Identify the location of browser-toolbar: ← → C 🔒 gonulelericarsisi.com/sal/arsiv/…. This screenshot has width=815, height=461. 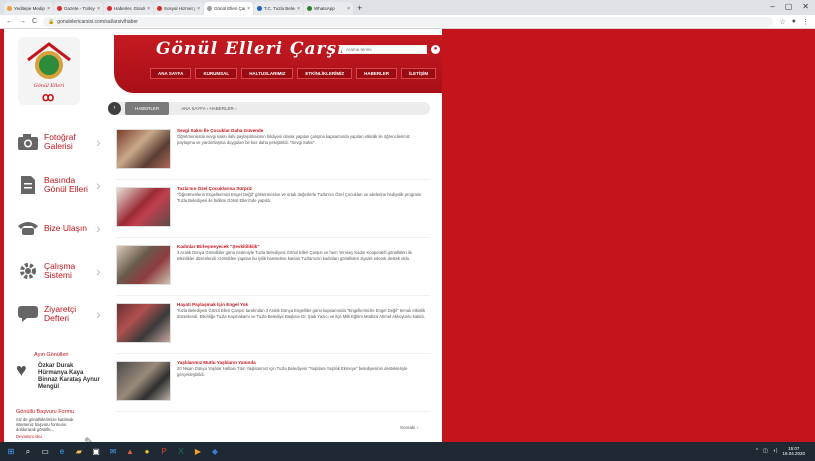
(407, 22).